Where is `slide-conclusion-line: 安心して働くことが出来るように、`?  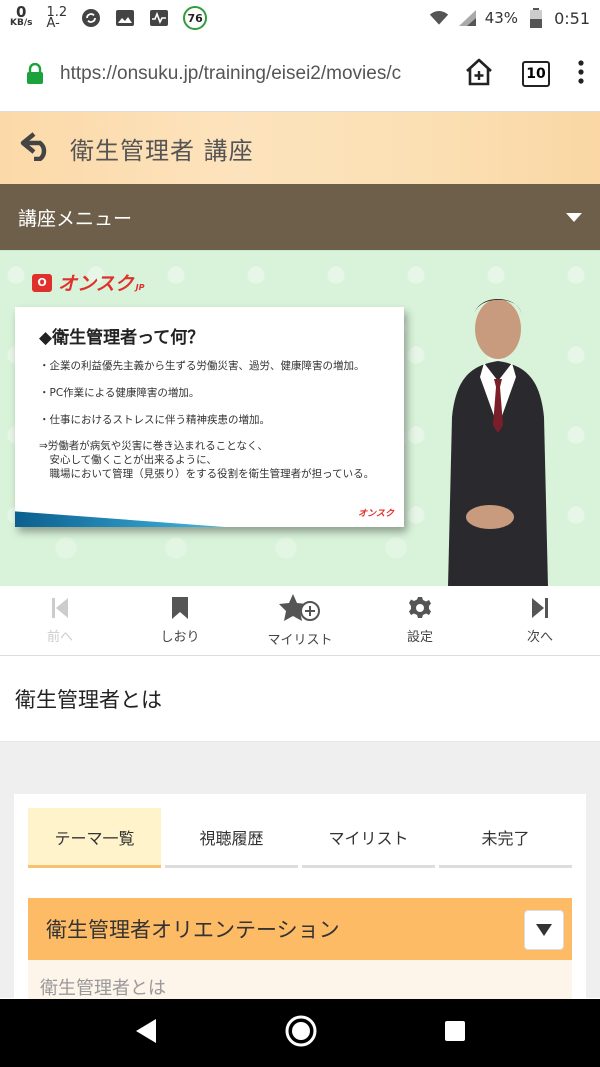
slide-conclusion-line: 安心して働くことが出来るように、 is located at coordinates (128, 460).